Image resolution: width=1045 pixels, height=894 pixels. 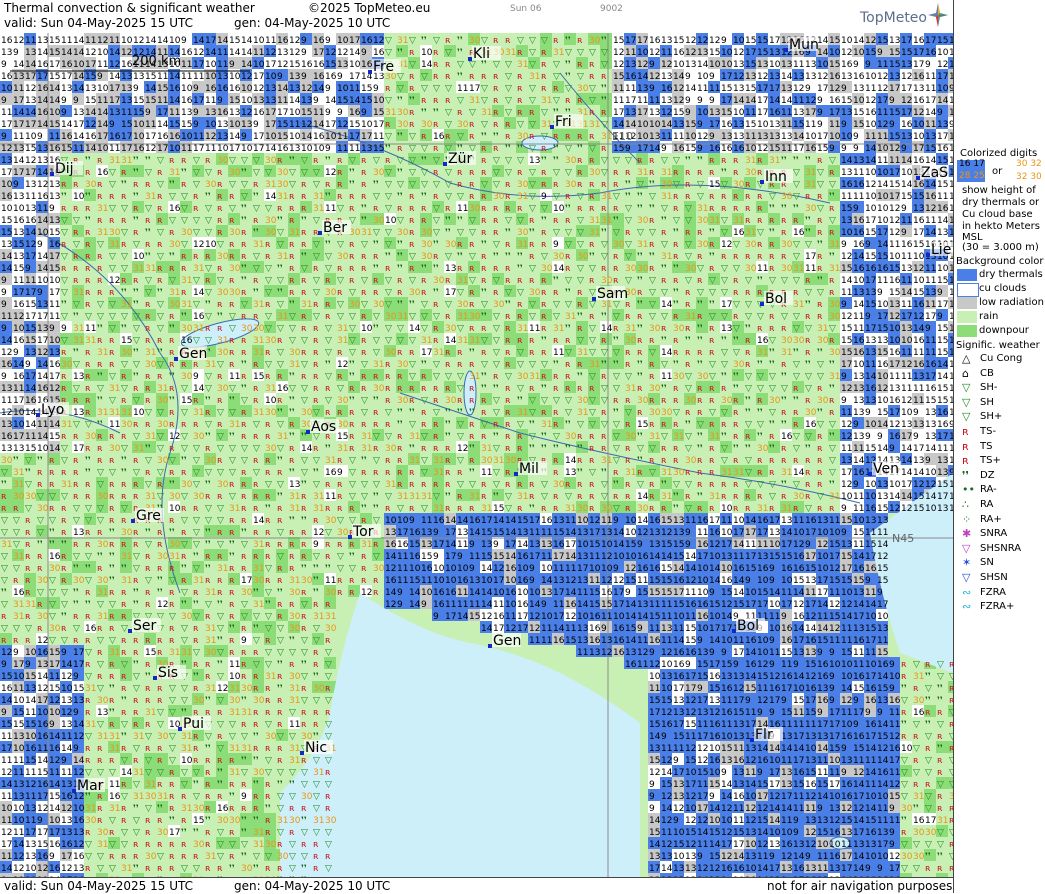 I want to click on copyright: ©2025 TopMeteo.eu, so click(x=369, y=8).